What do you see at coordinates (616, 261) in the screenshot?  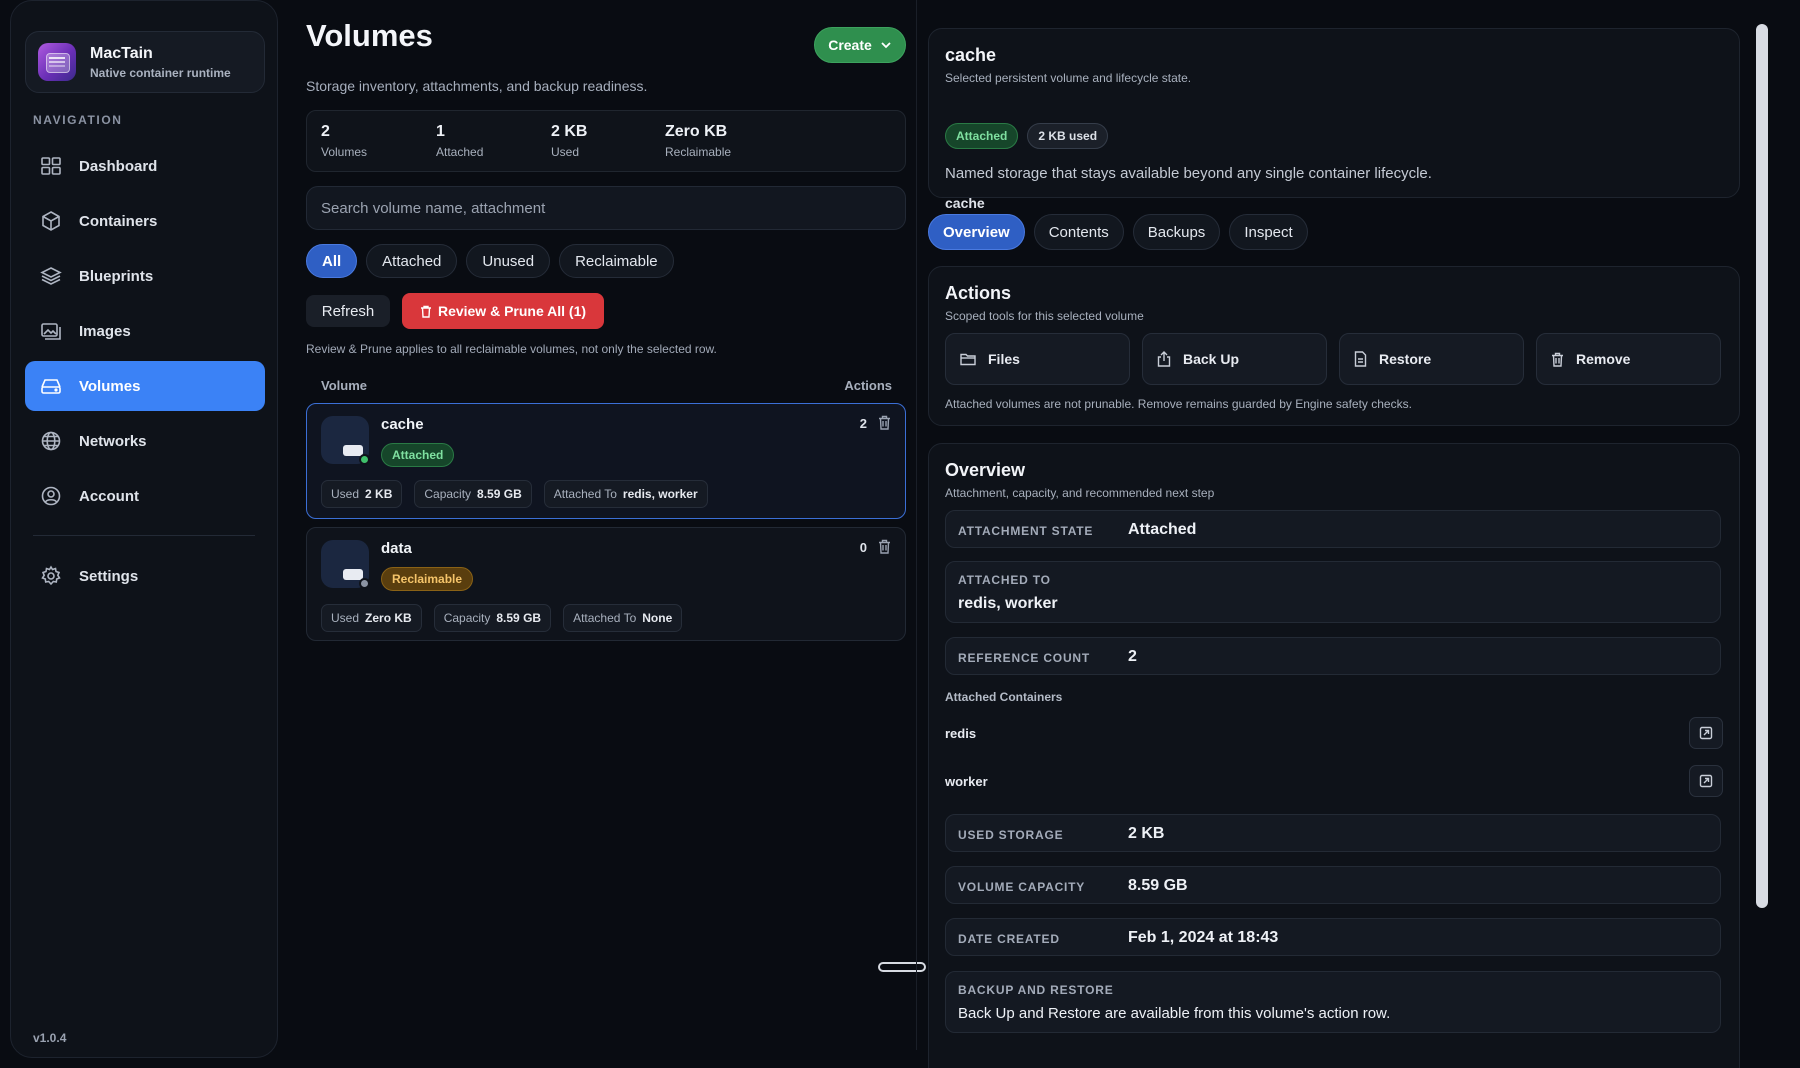 I see `filter-reclaimable: Reclaimable` at bounding box center [616, 261].